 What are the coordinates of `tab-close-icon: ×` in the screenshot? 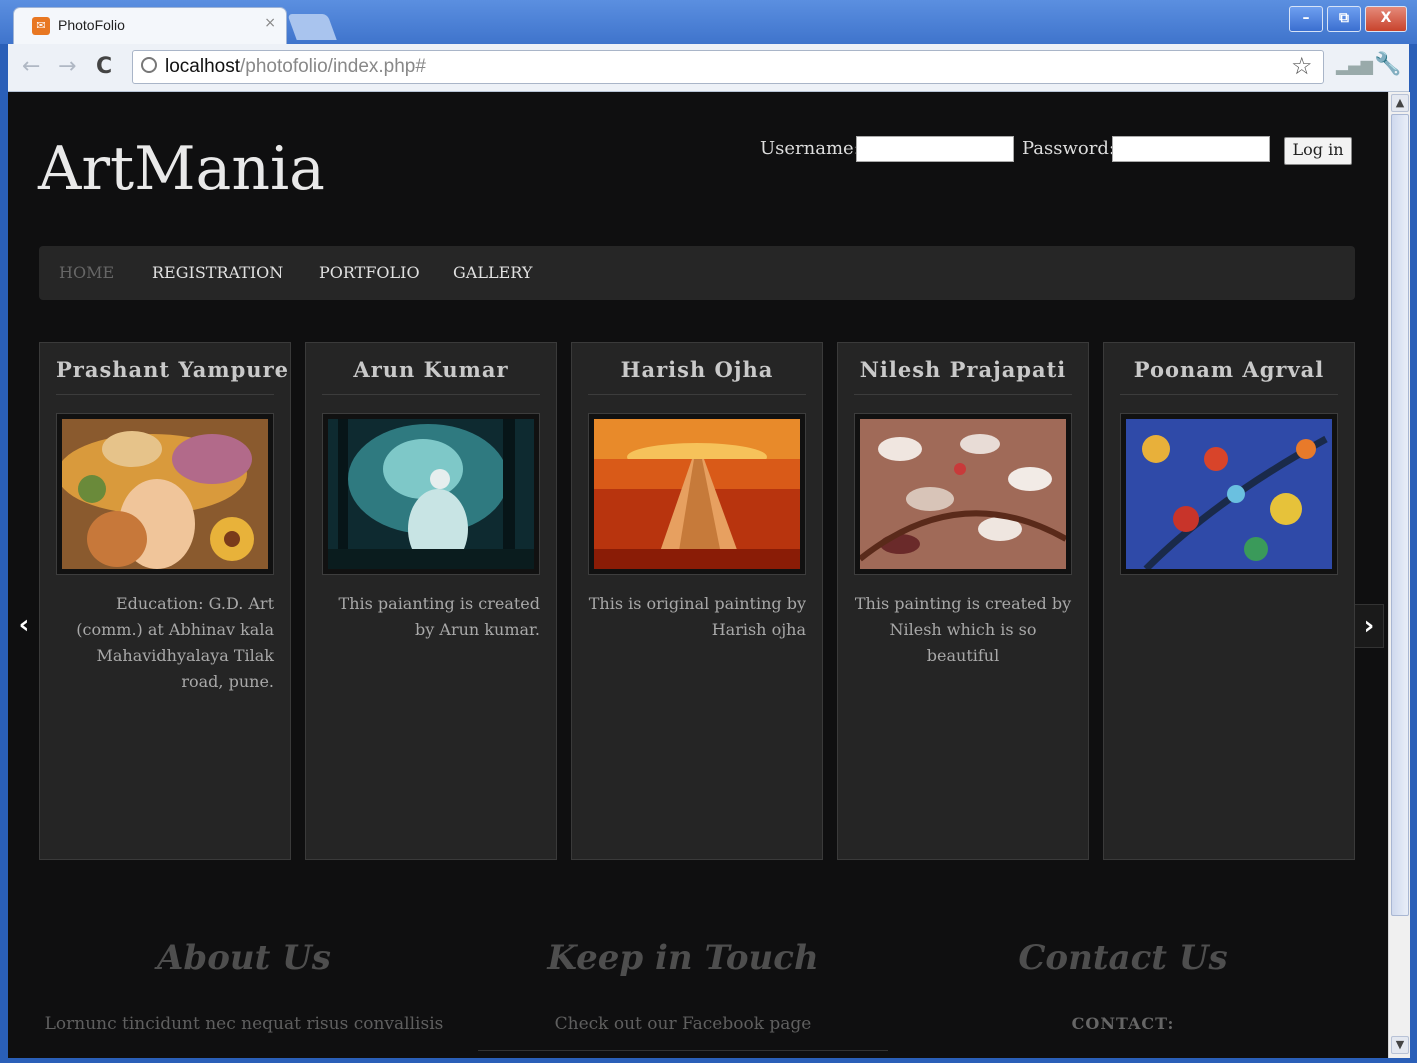 It's located at (270, 23).